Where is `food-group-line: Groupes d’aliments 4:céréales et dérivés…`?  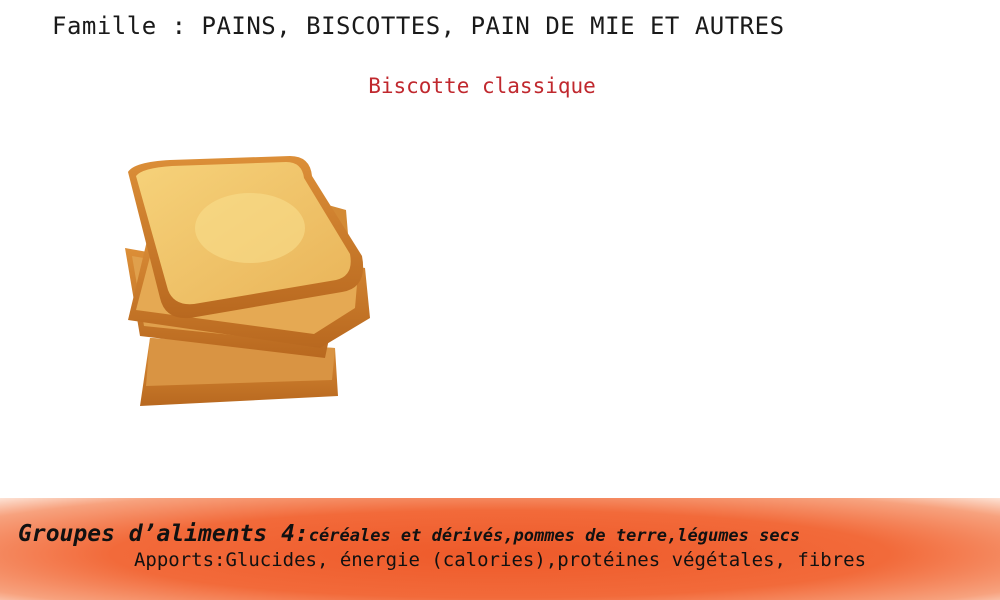 food-group-line: Groupes d’aliments 4:céréales et dérivés… is located at coordinates (409, 534).